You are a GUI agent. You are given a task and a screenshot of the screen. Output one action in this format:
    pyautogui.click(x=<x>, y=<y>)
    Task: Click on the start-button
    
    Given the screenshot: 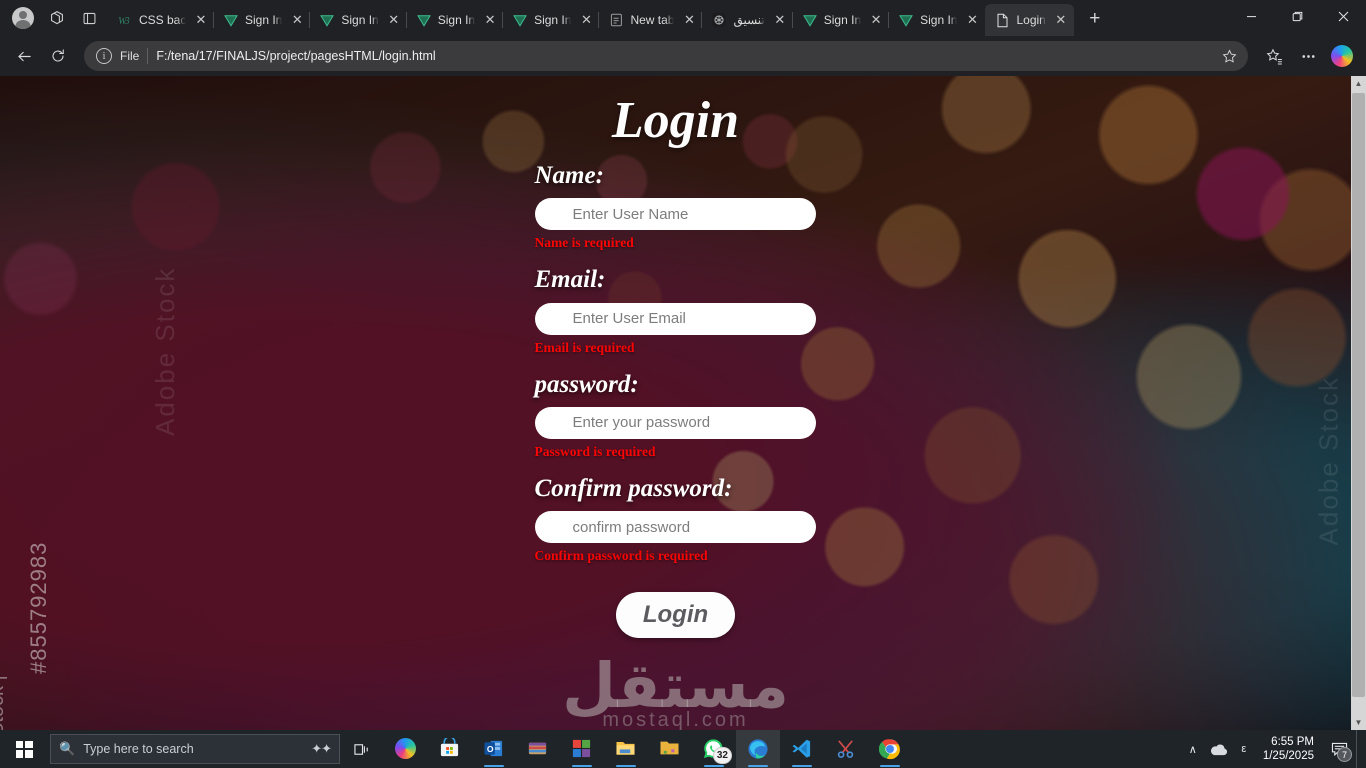 What is the action you would take?
    pyautogui.click(x=24, y=749)
    